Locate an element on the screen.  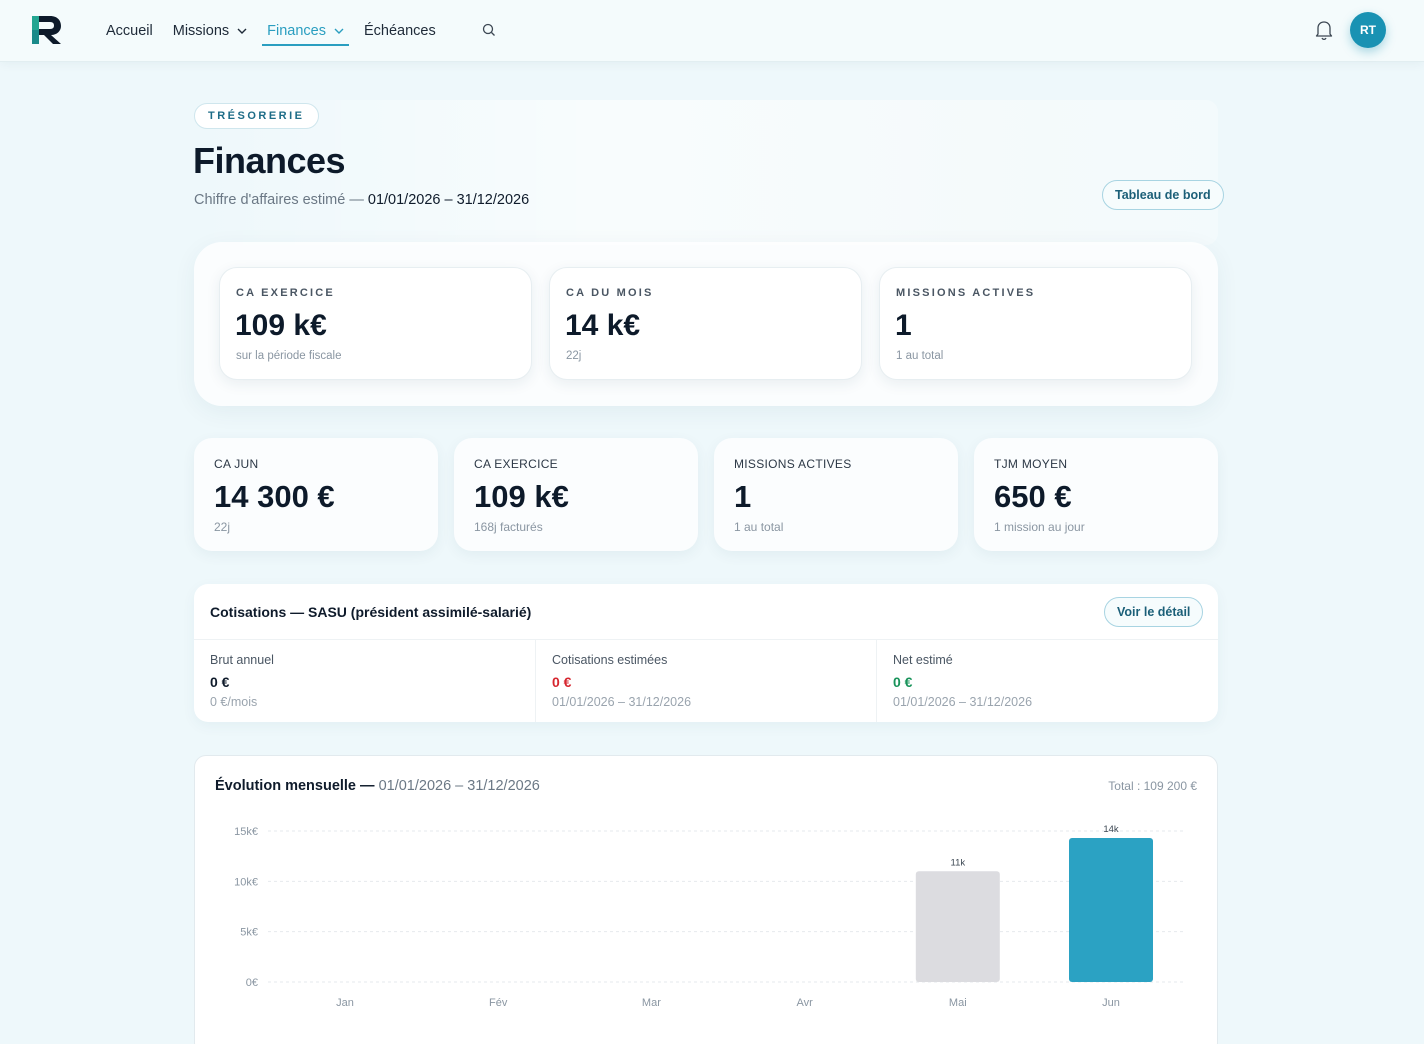
cotisations-label: Cotisations estimées is located at coordinates (610, 660).